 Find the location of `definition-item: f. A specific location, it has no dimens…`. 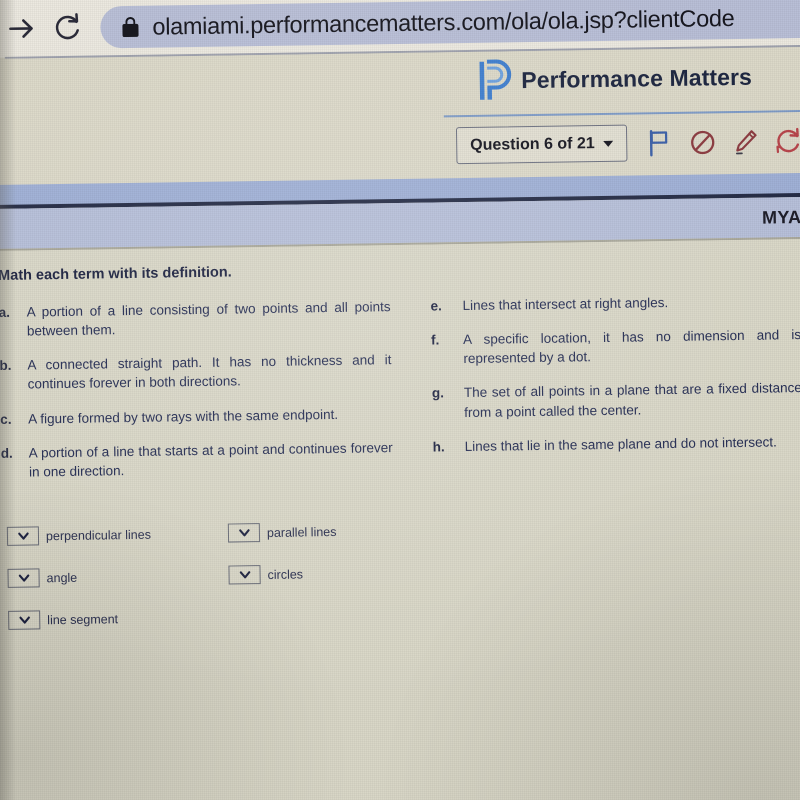

definition-item: f. A specific location, it has no dimens… is located at coordinates (615, 347).